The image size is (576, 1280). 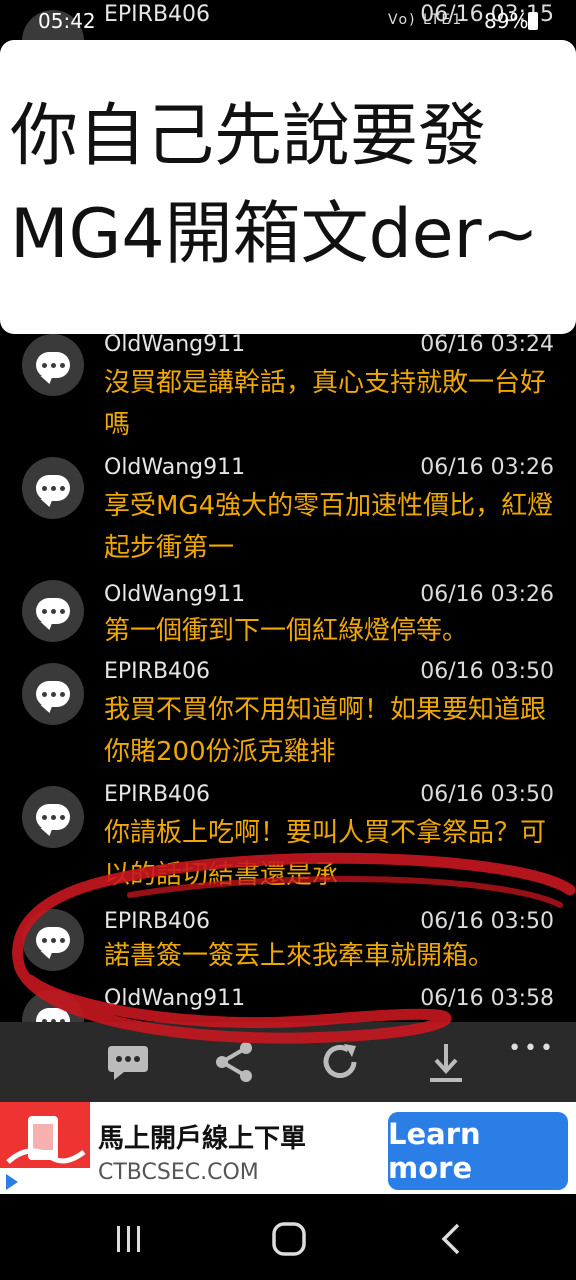 I want to click on status-bar: 05:42 Vo) LTE1 89%, so click(x=288, y=19).